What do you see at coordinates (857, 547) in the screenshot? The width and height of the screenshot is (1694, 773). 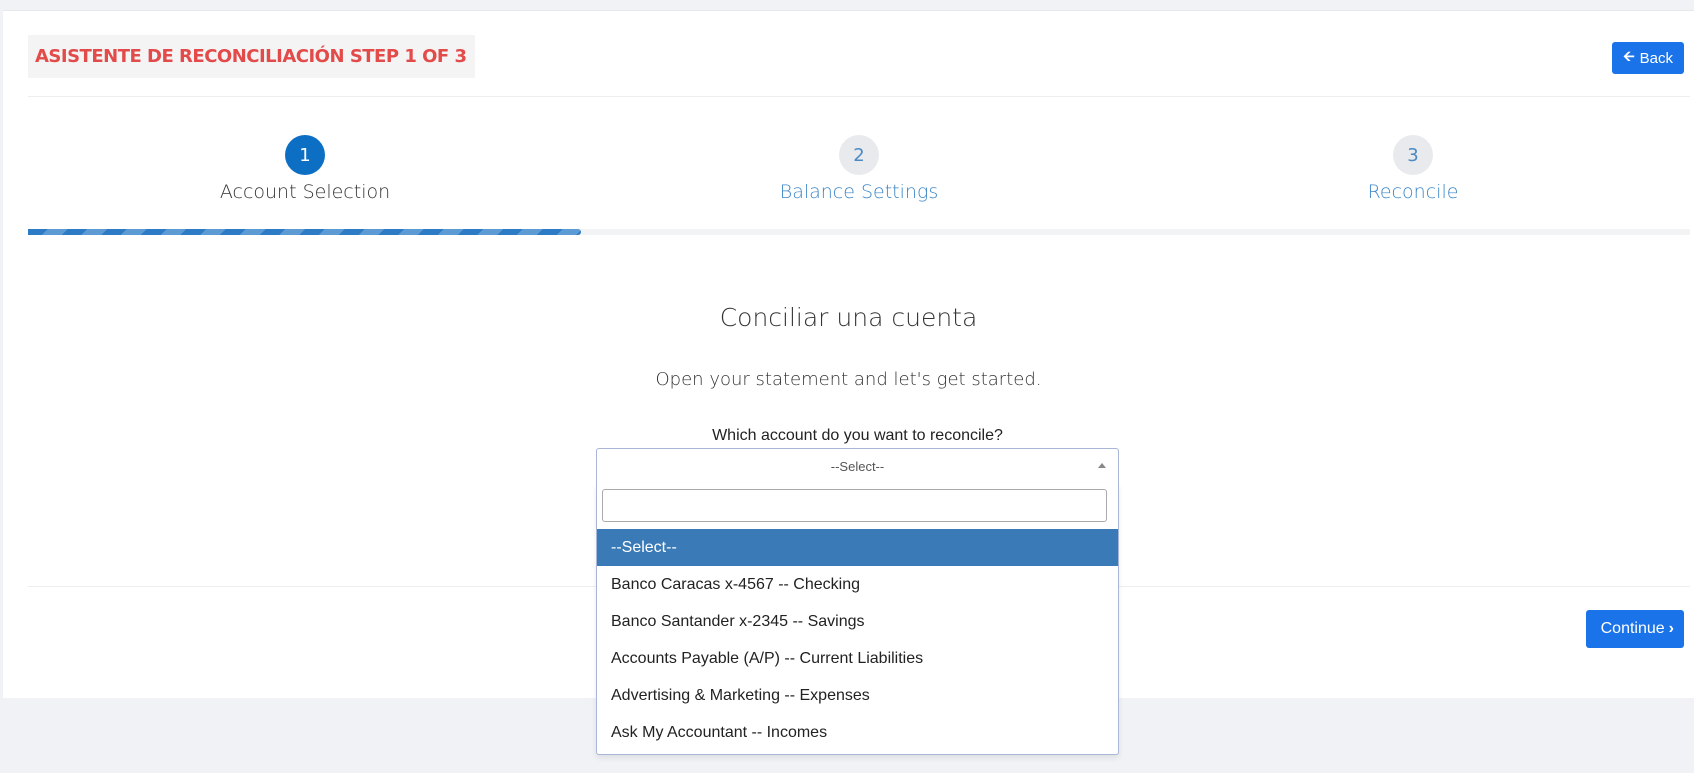 I see `account-option: --Select--` at bounding box center [857, 547].